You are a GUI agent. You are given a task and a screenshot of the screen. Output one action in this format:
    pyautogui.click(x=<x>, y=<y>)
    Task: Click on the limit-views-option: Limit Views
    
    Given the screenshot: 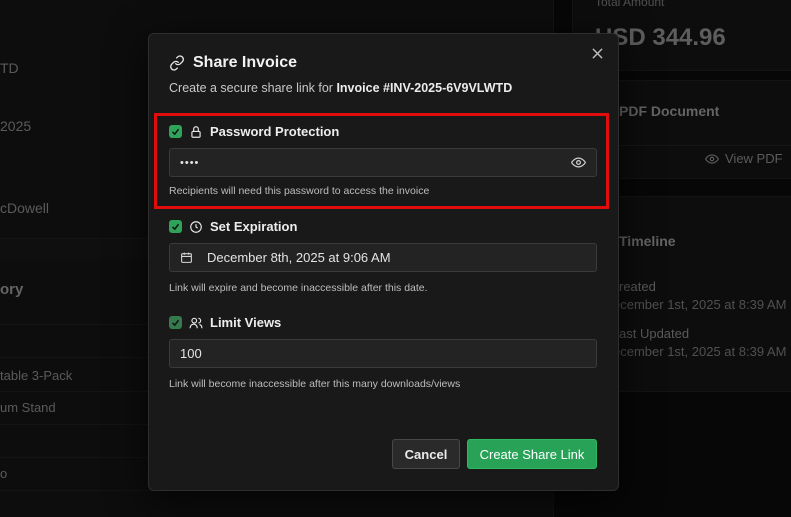 What is the action you would take?
    pyautogui.click(x=225, y=322)
    